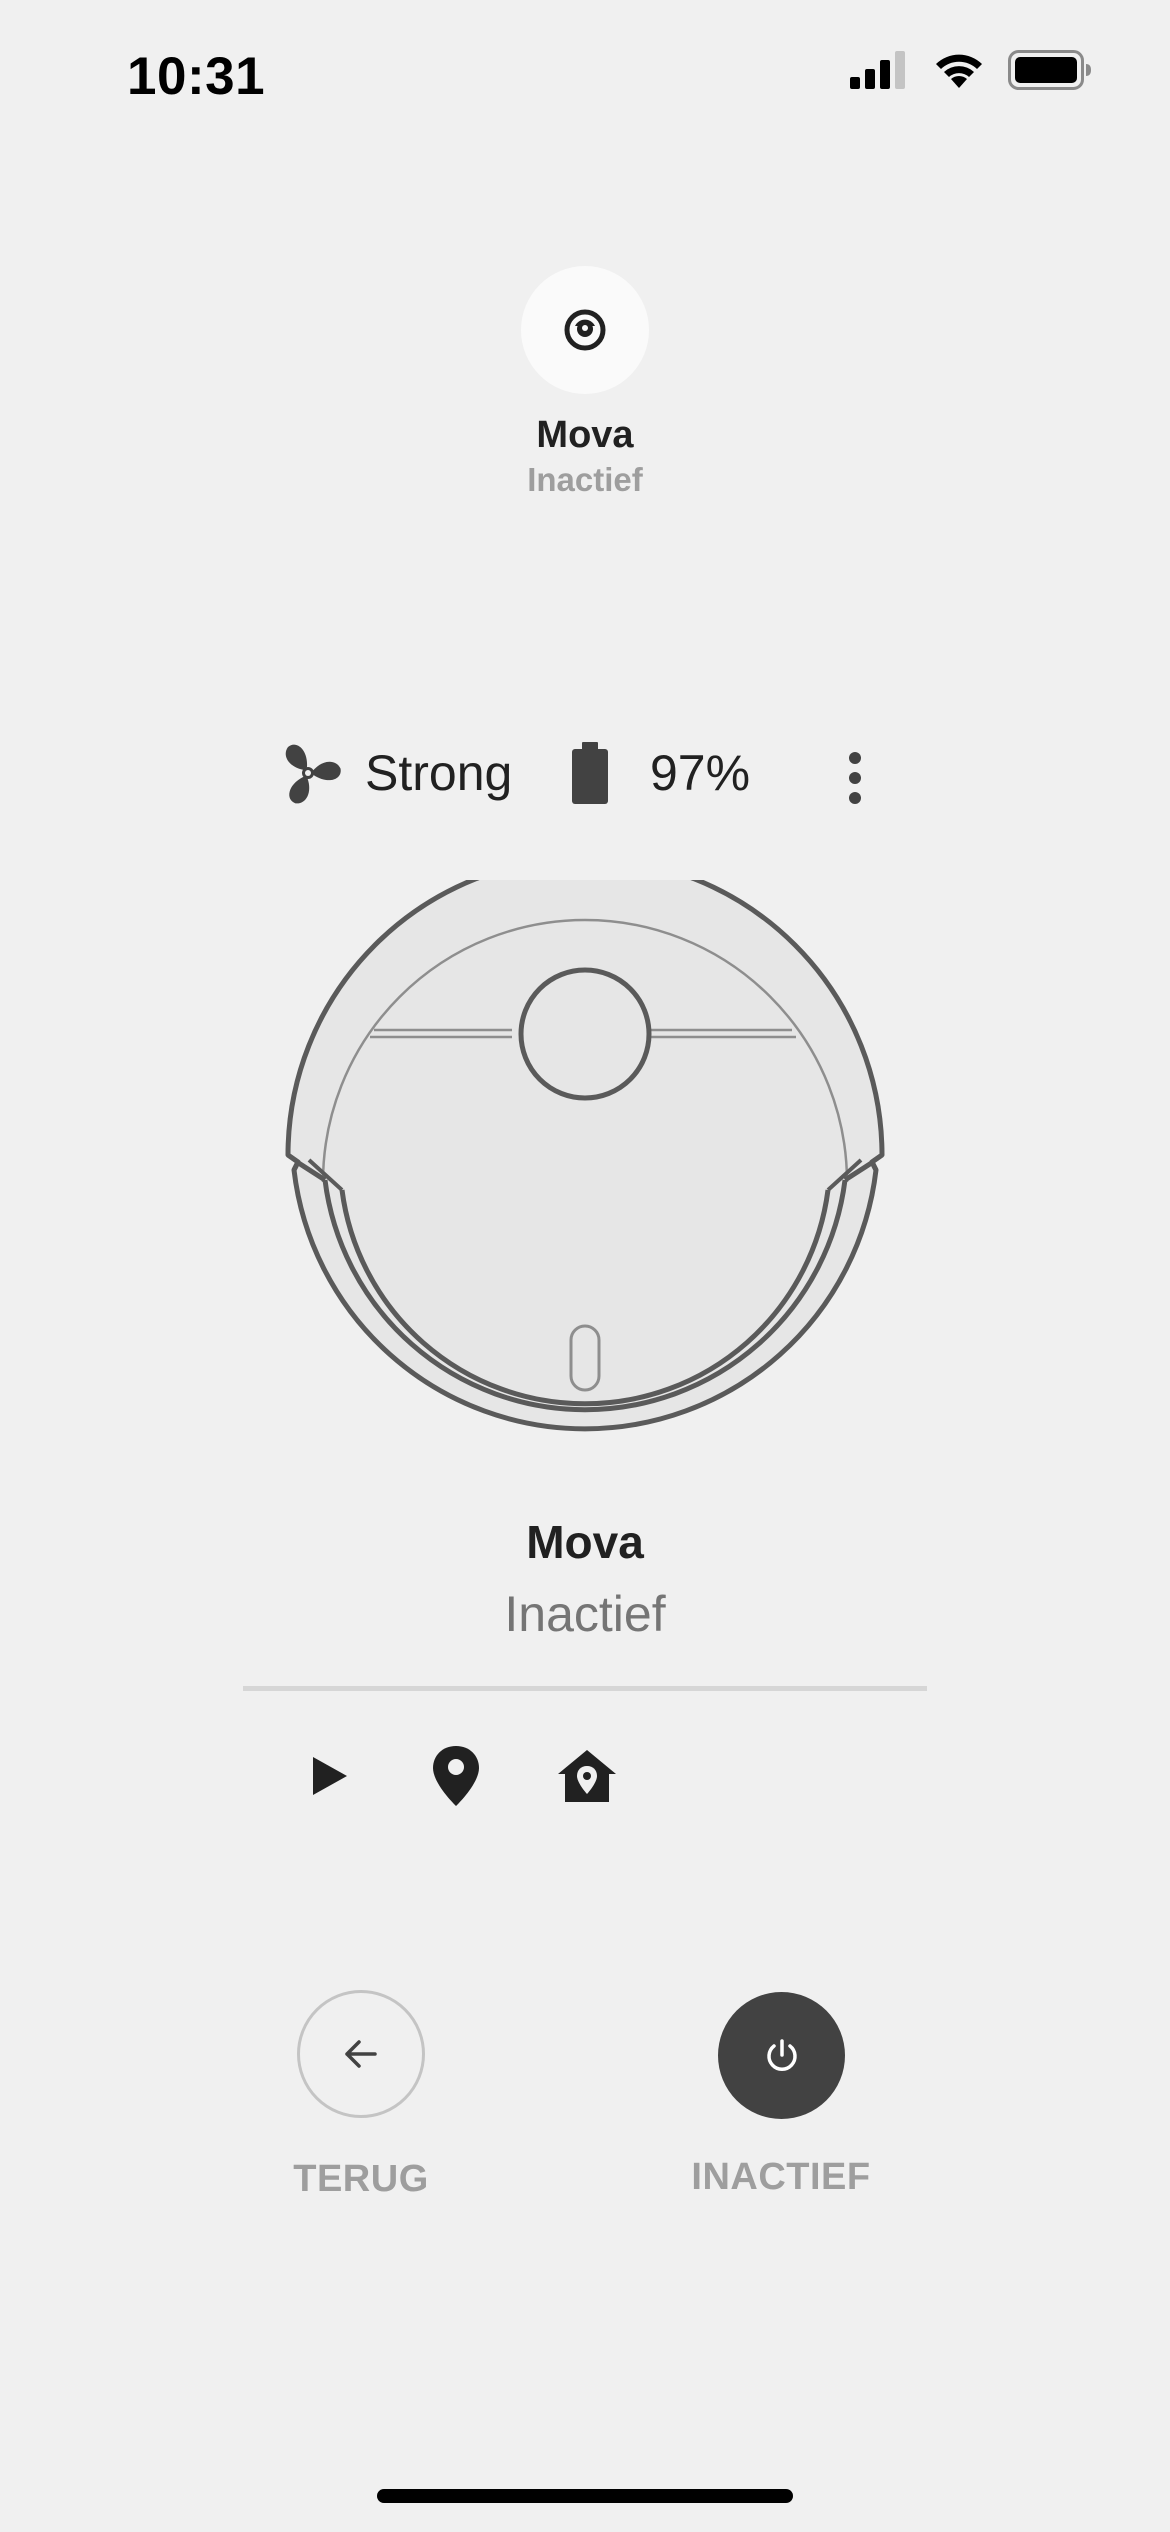 Image resolution: width=1170 pixels, height=2532 pixels. Describe the element at coordinates (196, 76) in the screenshot. I see `status-time: 10:31` at that location.